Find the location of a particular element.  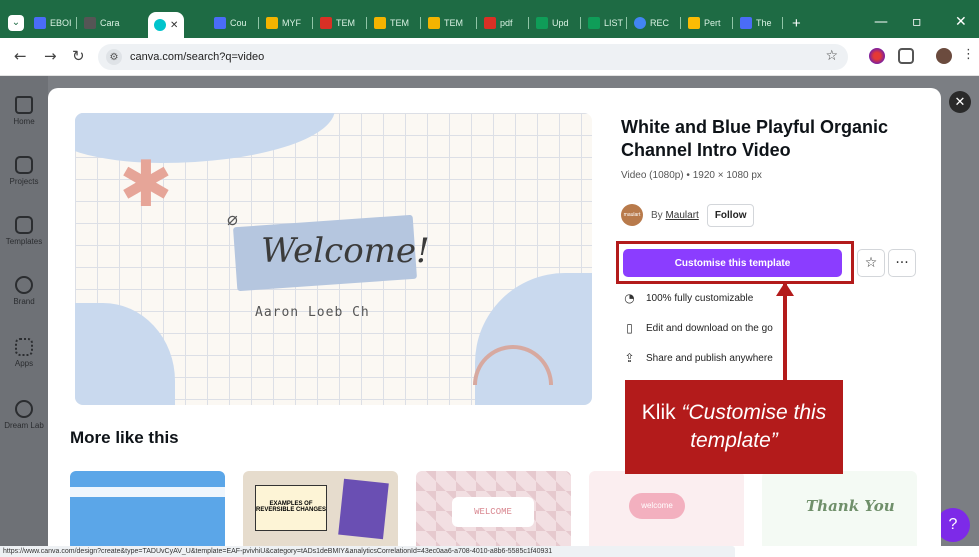

thumb-label: Thank You is located at coordinates (850, 506).